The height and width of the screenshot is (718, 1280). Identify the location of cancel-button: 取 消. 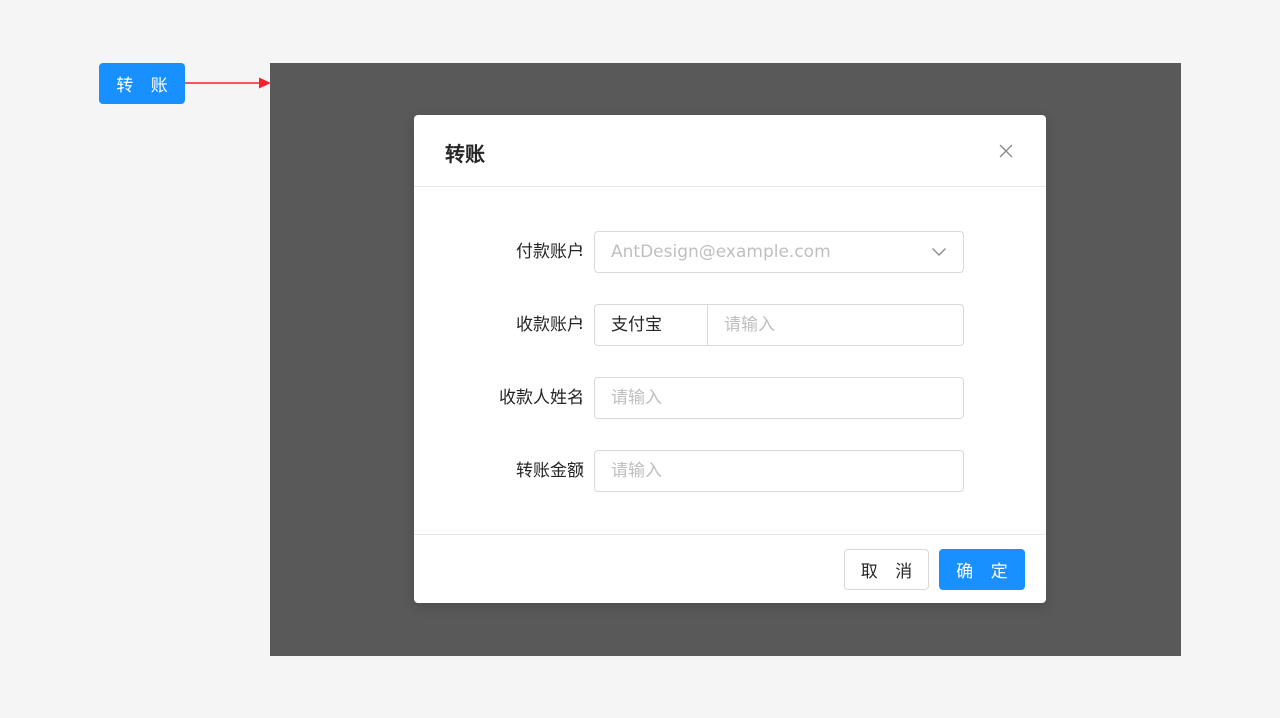
(886, 569).